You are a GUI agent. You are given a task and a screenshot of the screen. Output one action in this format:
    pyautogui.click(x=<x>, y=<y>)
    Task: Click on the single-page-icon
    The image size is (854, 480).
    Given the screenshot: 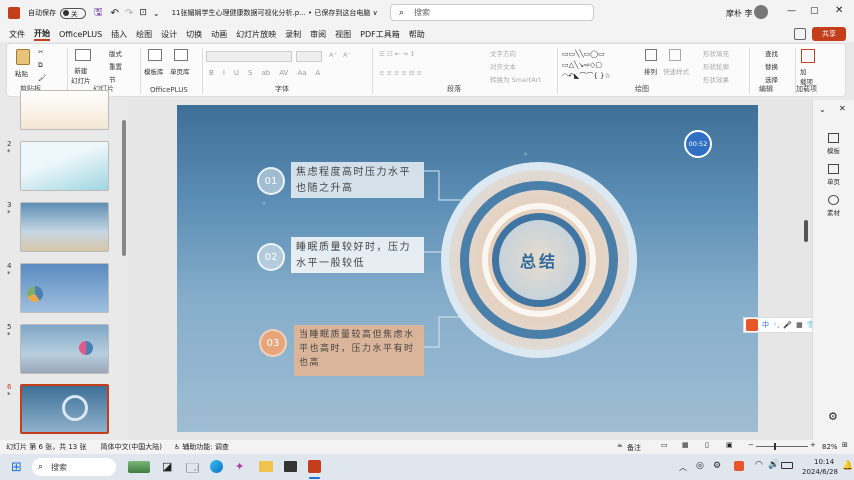 What is the action you would take?
    pyautogui.click(x=181, y=55)
    